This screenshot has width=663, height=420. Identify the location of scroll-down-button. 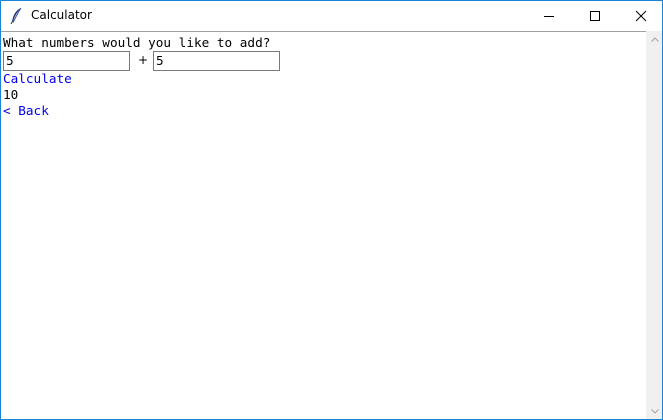
(654, 411).